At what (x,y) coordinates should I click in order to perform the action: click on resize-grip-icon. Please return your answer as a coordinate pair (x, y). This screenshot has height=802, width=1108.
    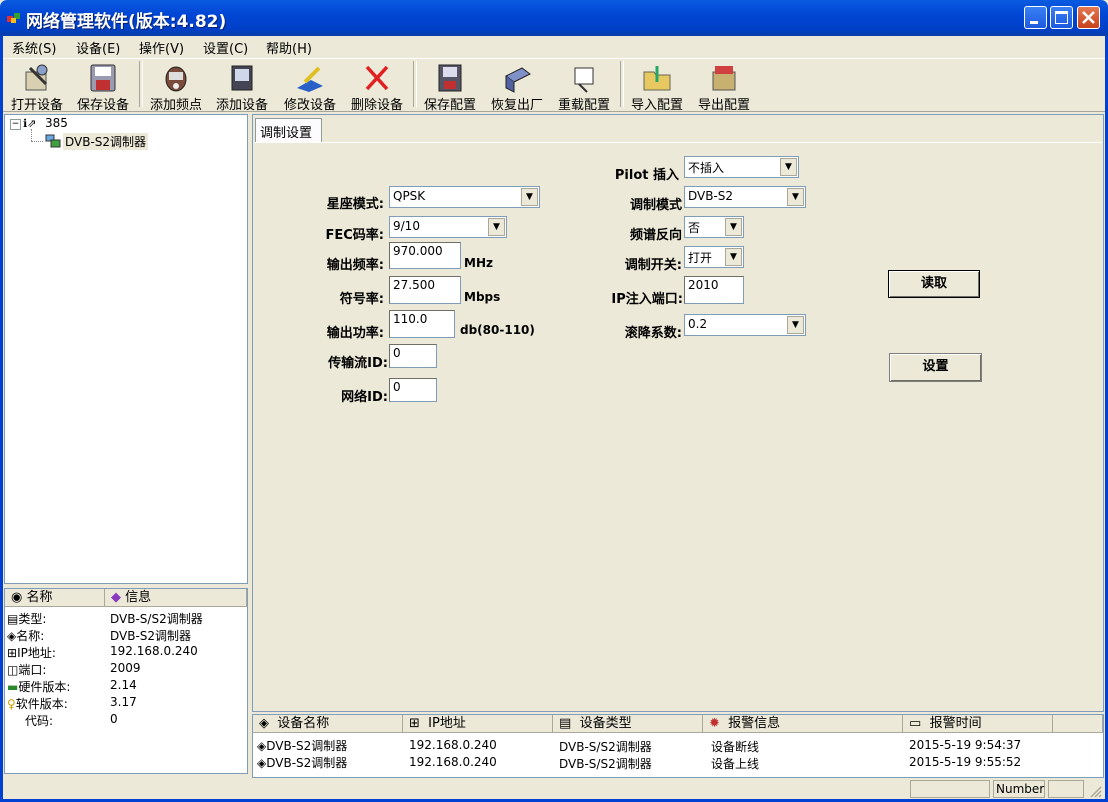
    Looking at the image, I should click on (1095, 791).